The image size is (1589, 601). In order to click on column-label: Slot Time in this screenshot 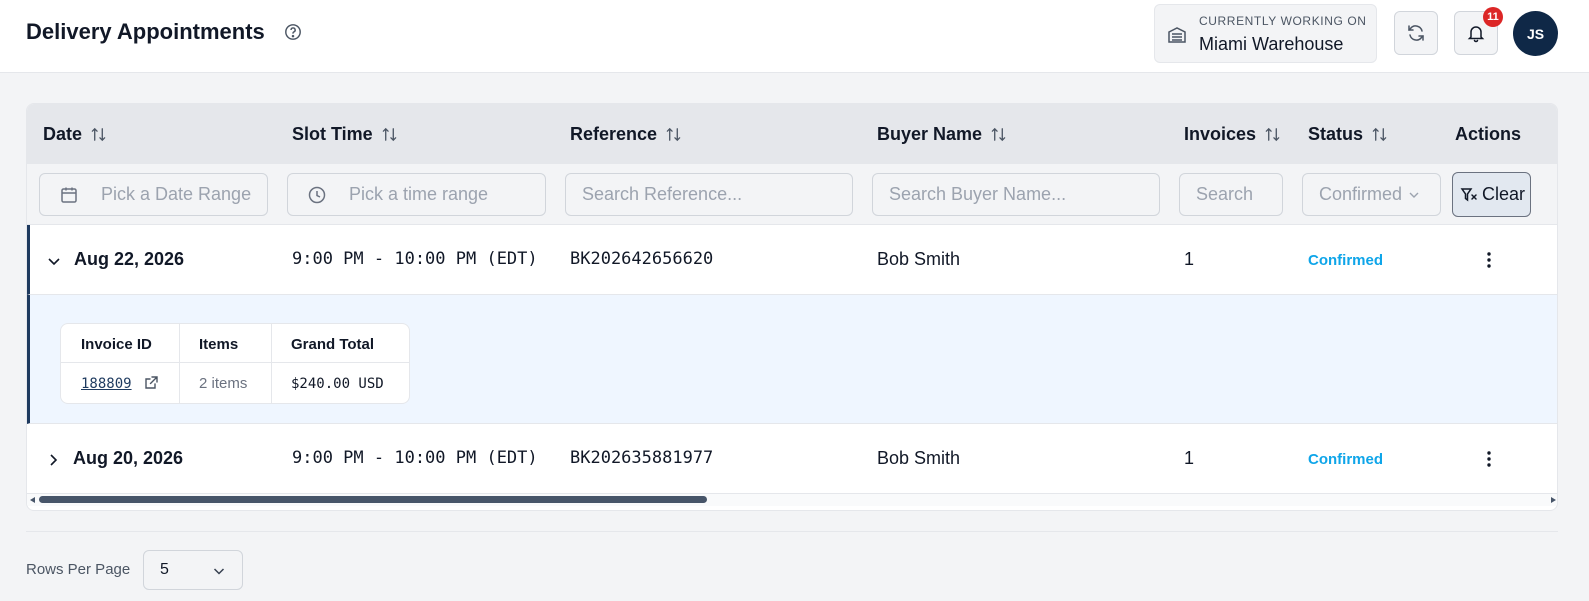, I will do `click(332, 134)`.